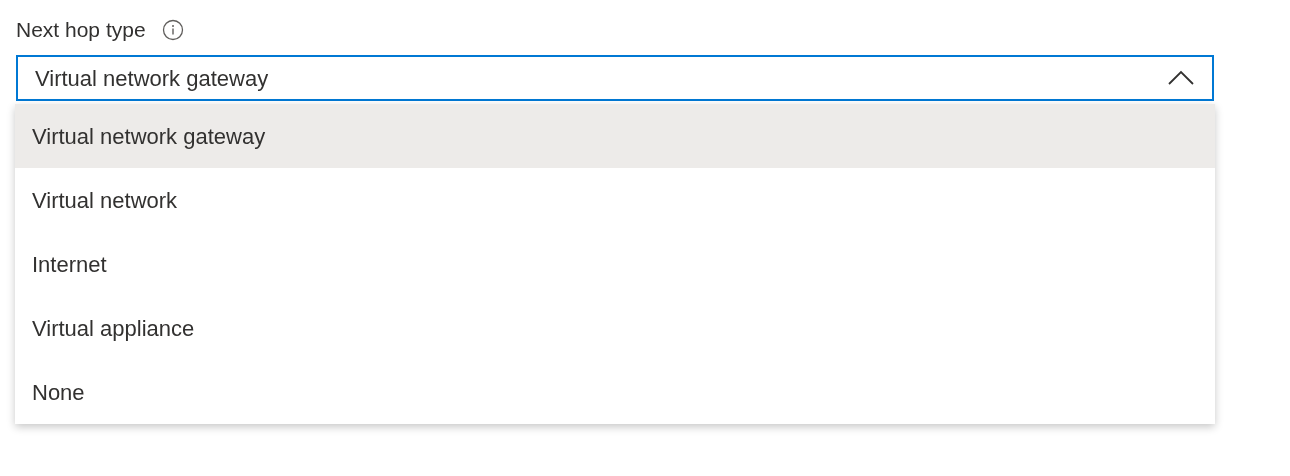 This screenshot has height=476, width=1290. What do you see at coordinates (172, 30) in the screenshot?
I see `info-icon` at bounding box center [172, 30].